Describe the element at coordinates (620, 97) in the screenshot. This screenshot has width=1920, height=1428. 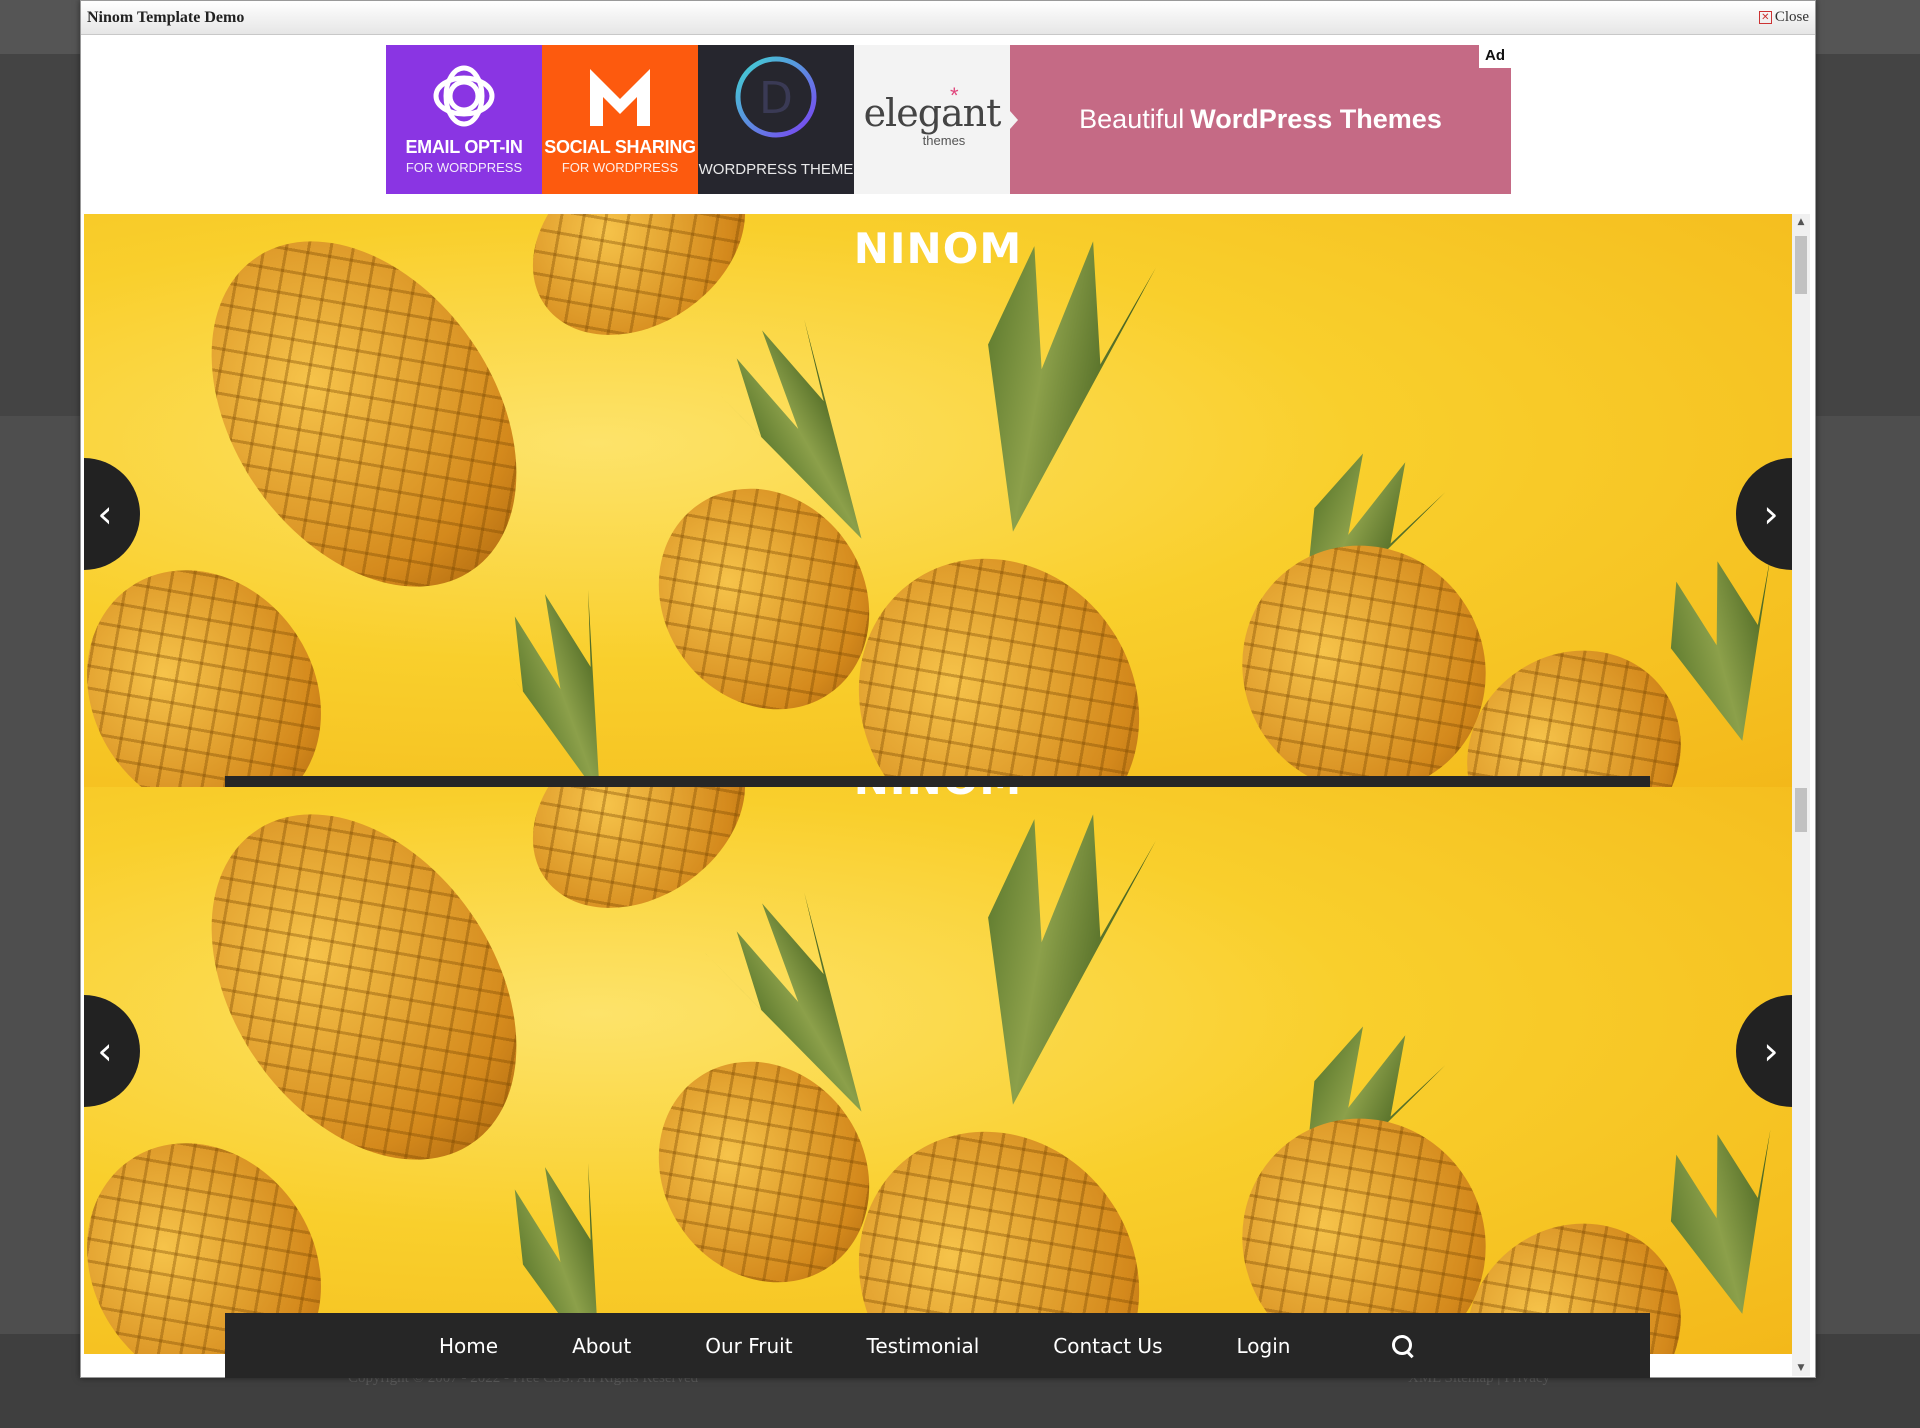
I see `monarch-logo-icon` at that location.